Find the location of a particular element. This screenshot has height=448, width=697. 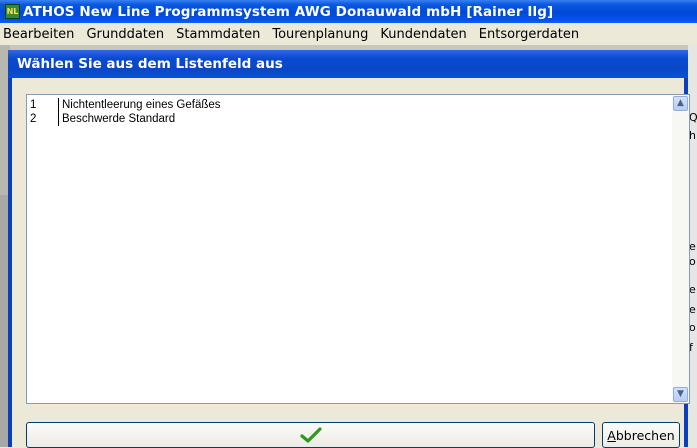

list-item: 2 Beschwerde Standard is located at coordinates (349, 119).